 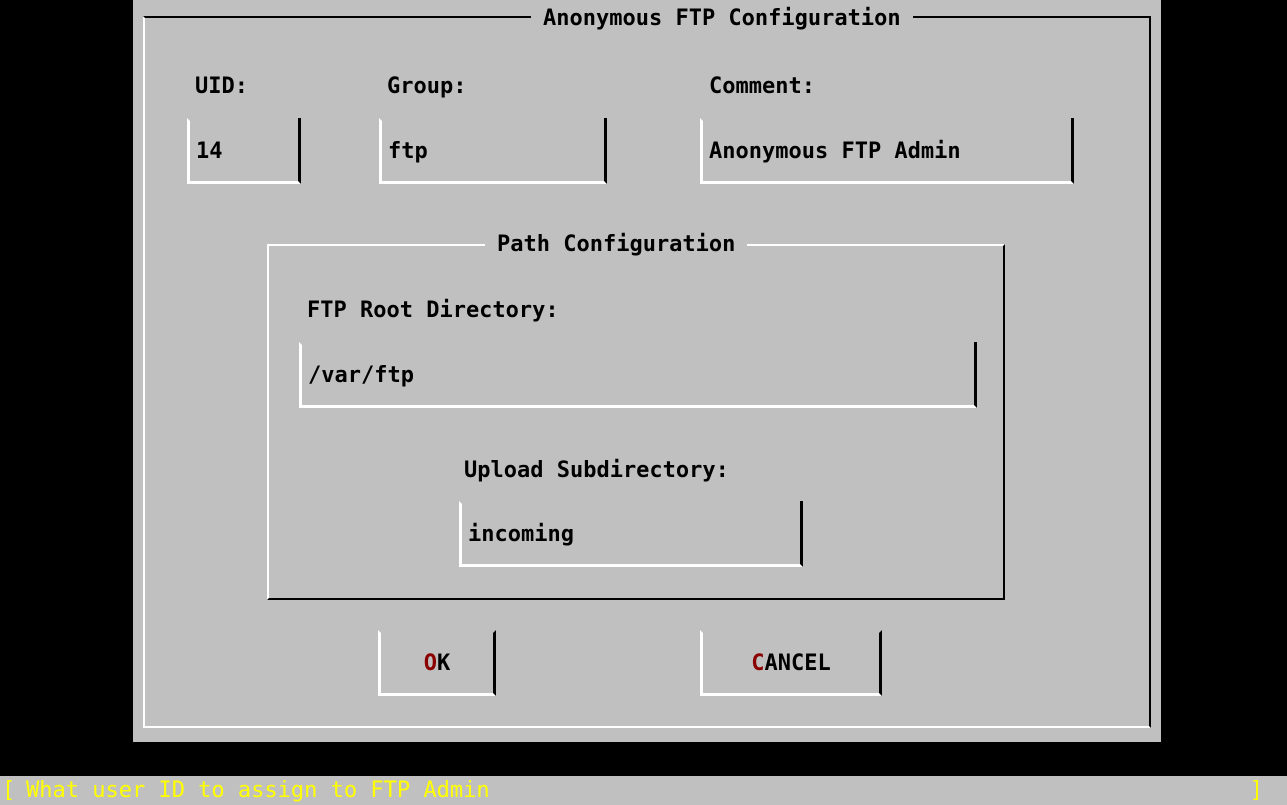 I want to click on uid-value: 14, so click(x=209, y=151).